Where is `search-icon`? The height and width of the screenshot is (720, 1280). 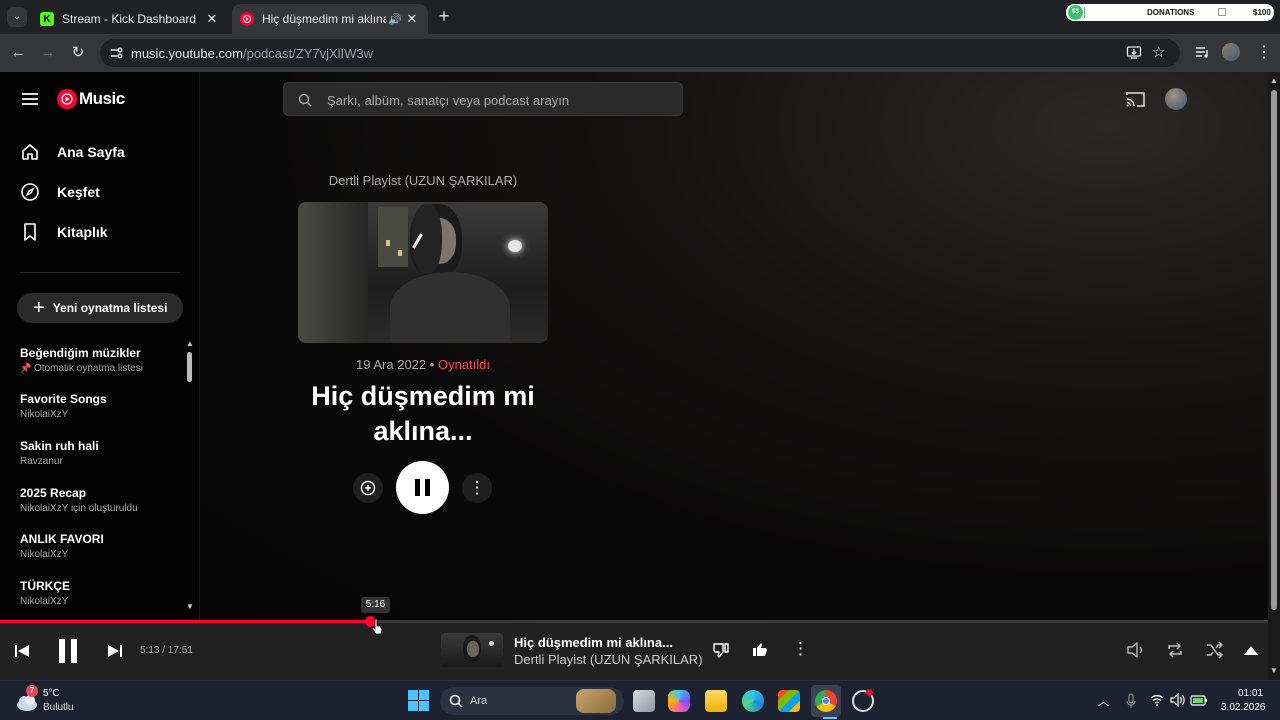 search-icon is located at coordinates (305, 100).